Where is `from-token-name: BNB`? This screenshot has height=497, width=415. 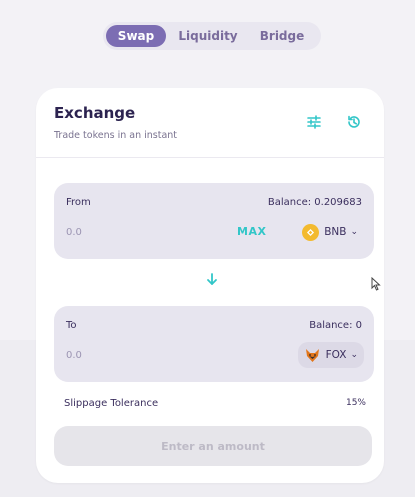
from-token-name: BNB is located at coordinates (335, 232).